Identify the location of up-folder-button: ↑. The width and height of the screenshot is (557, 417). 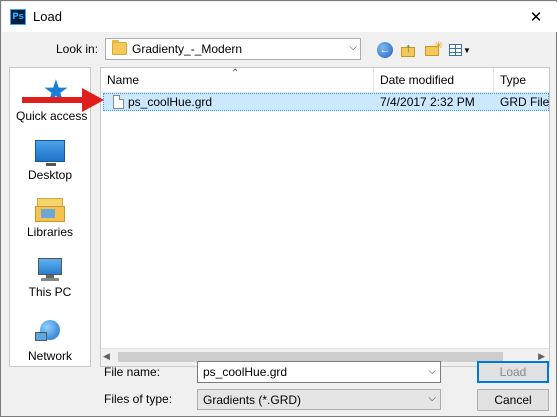
(409, 50).